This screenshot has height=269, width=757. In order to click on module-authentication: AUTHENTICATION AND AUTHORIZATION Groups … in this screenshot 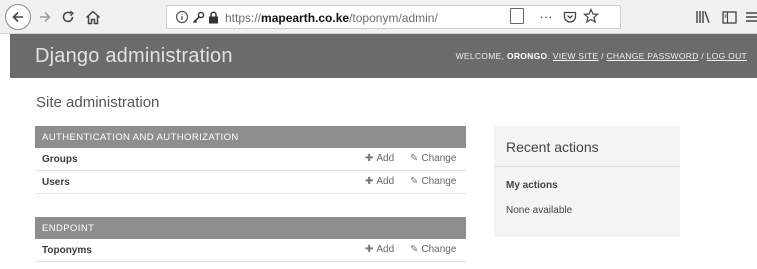, I will do `click(250, 160)`.